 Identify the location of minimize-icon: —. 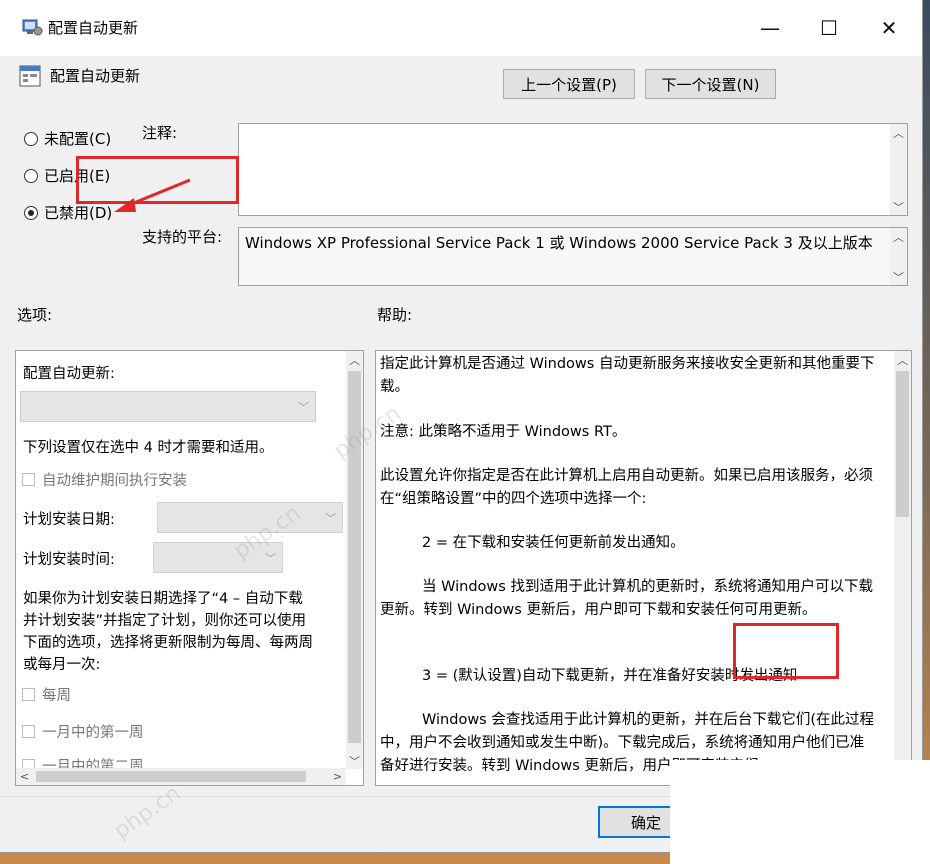
(770, 28).